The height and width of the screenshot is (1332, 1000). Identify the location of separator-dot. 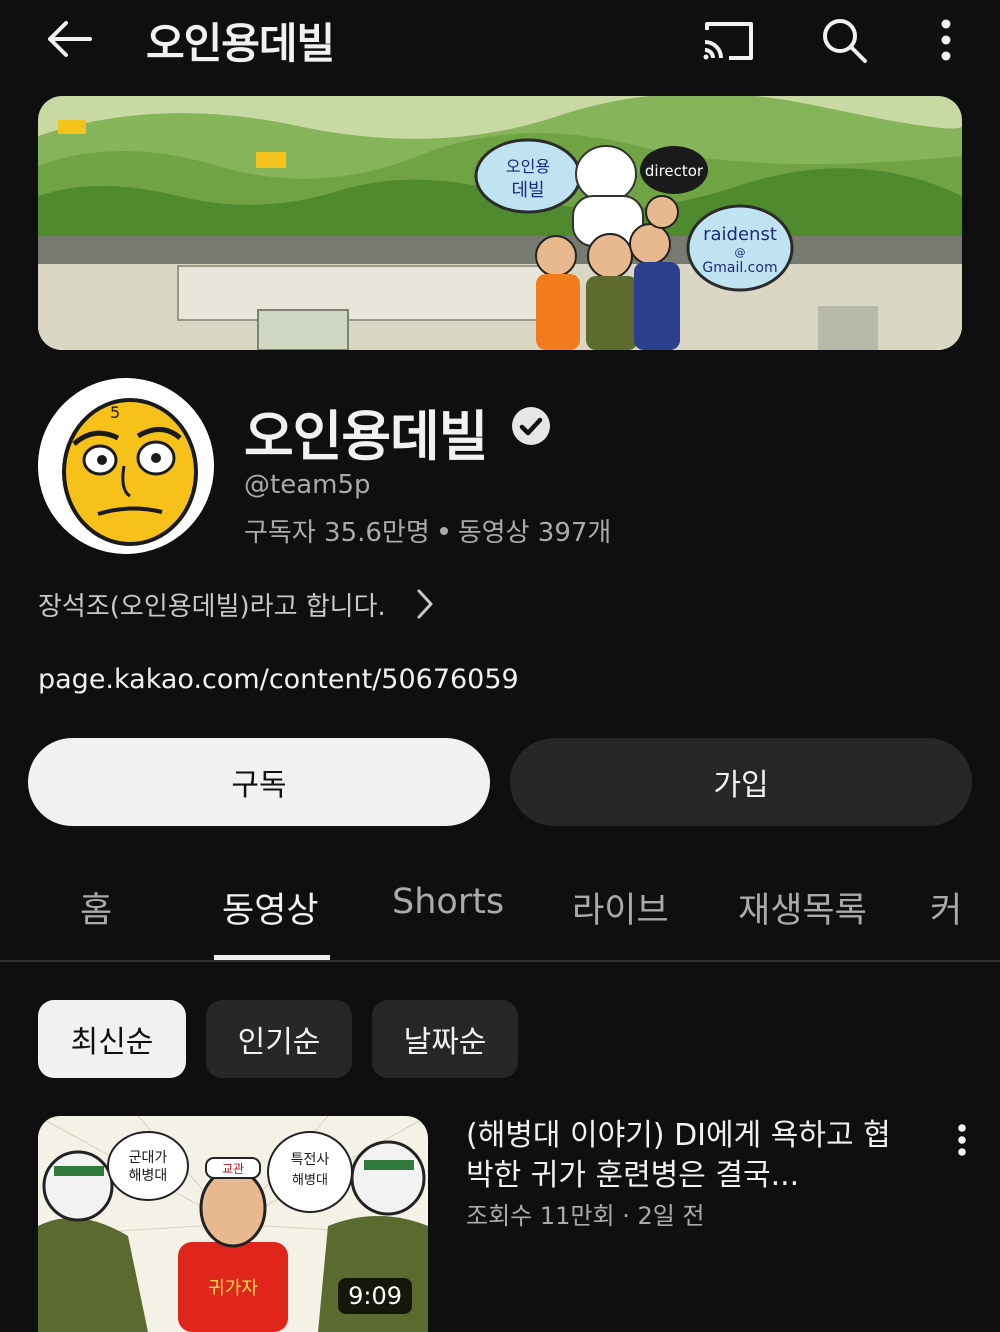
(443, 530).